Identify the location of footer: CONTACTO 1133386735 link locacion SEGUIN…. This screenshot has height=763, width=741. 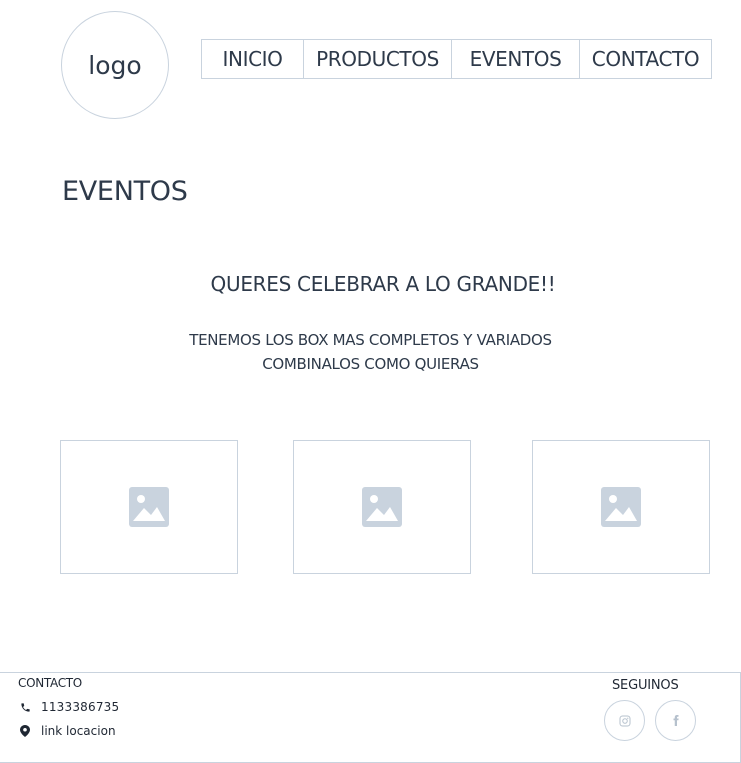
(370, 717).